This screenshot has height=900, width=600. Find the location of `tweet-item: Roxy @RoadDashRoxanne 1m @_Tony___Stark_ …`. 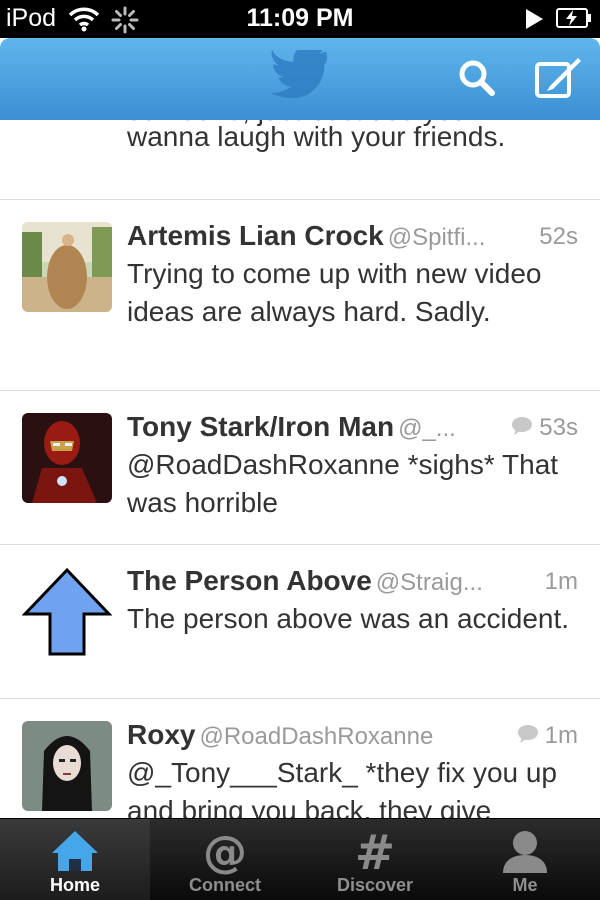

tweet-item: Roxy @RoadDashRoxanne 1m @_Tony___Stark_ … is located at coordinates (300, 758).